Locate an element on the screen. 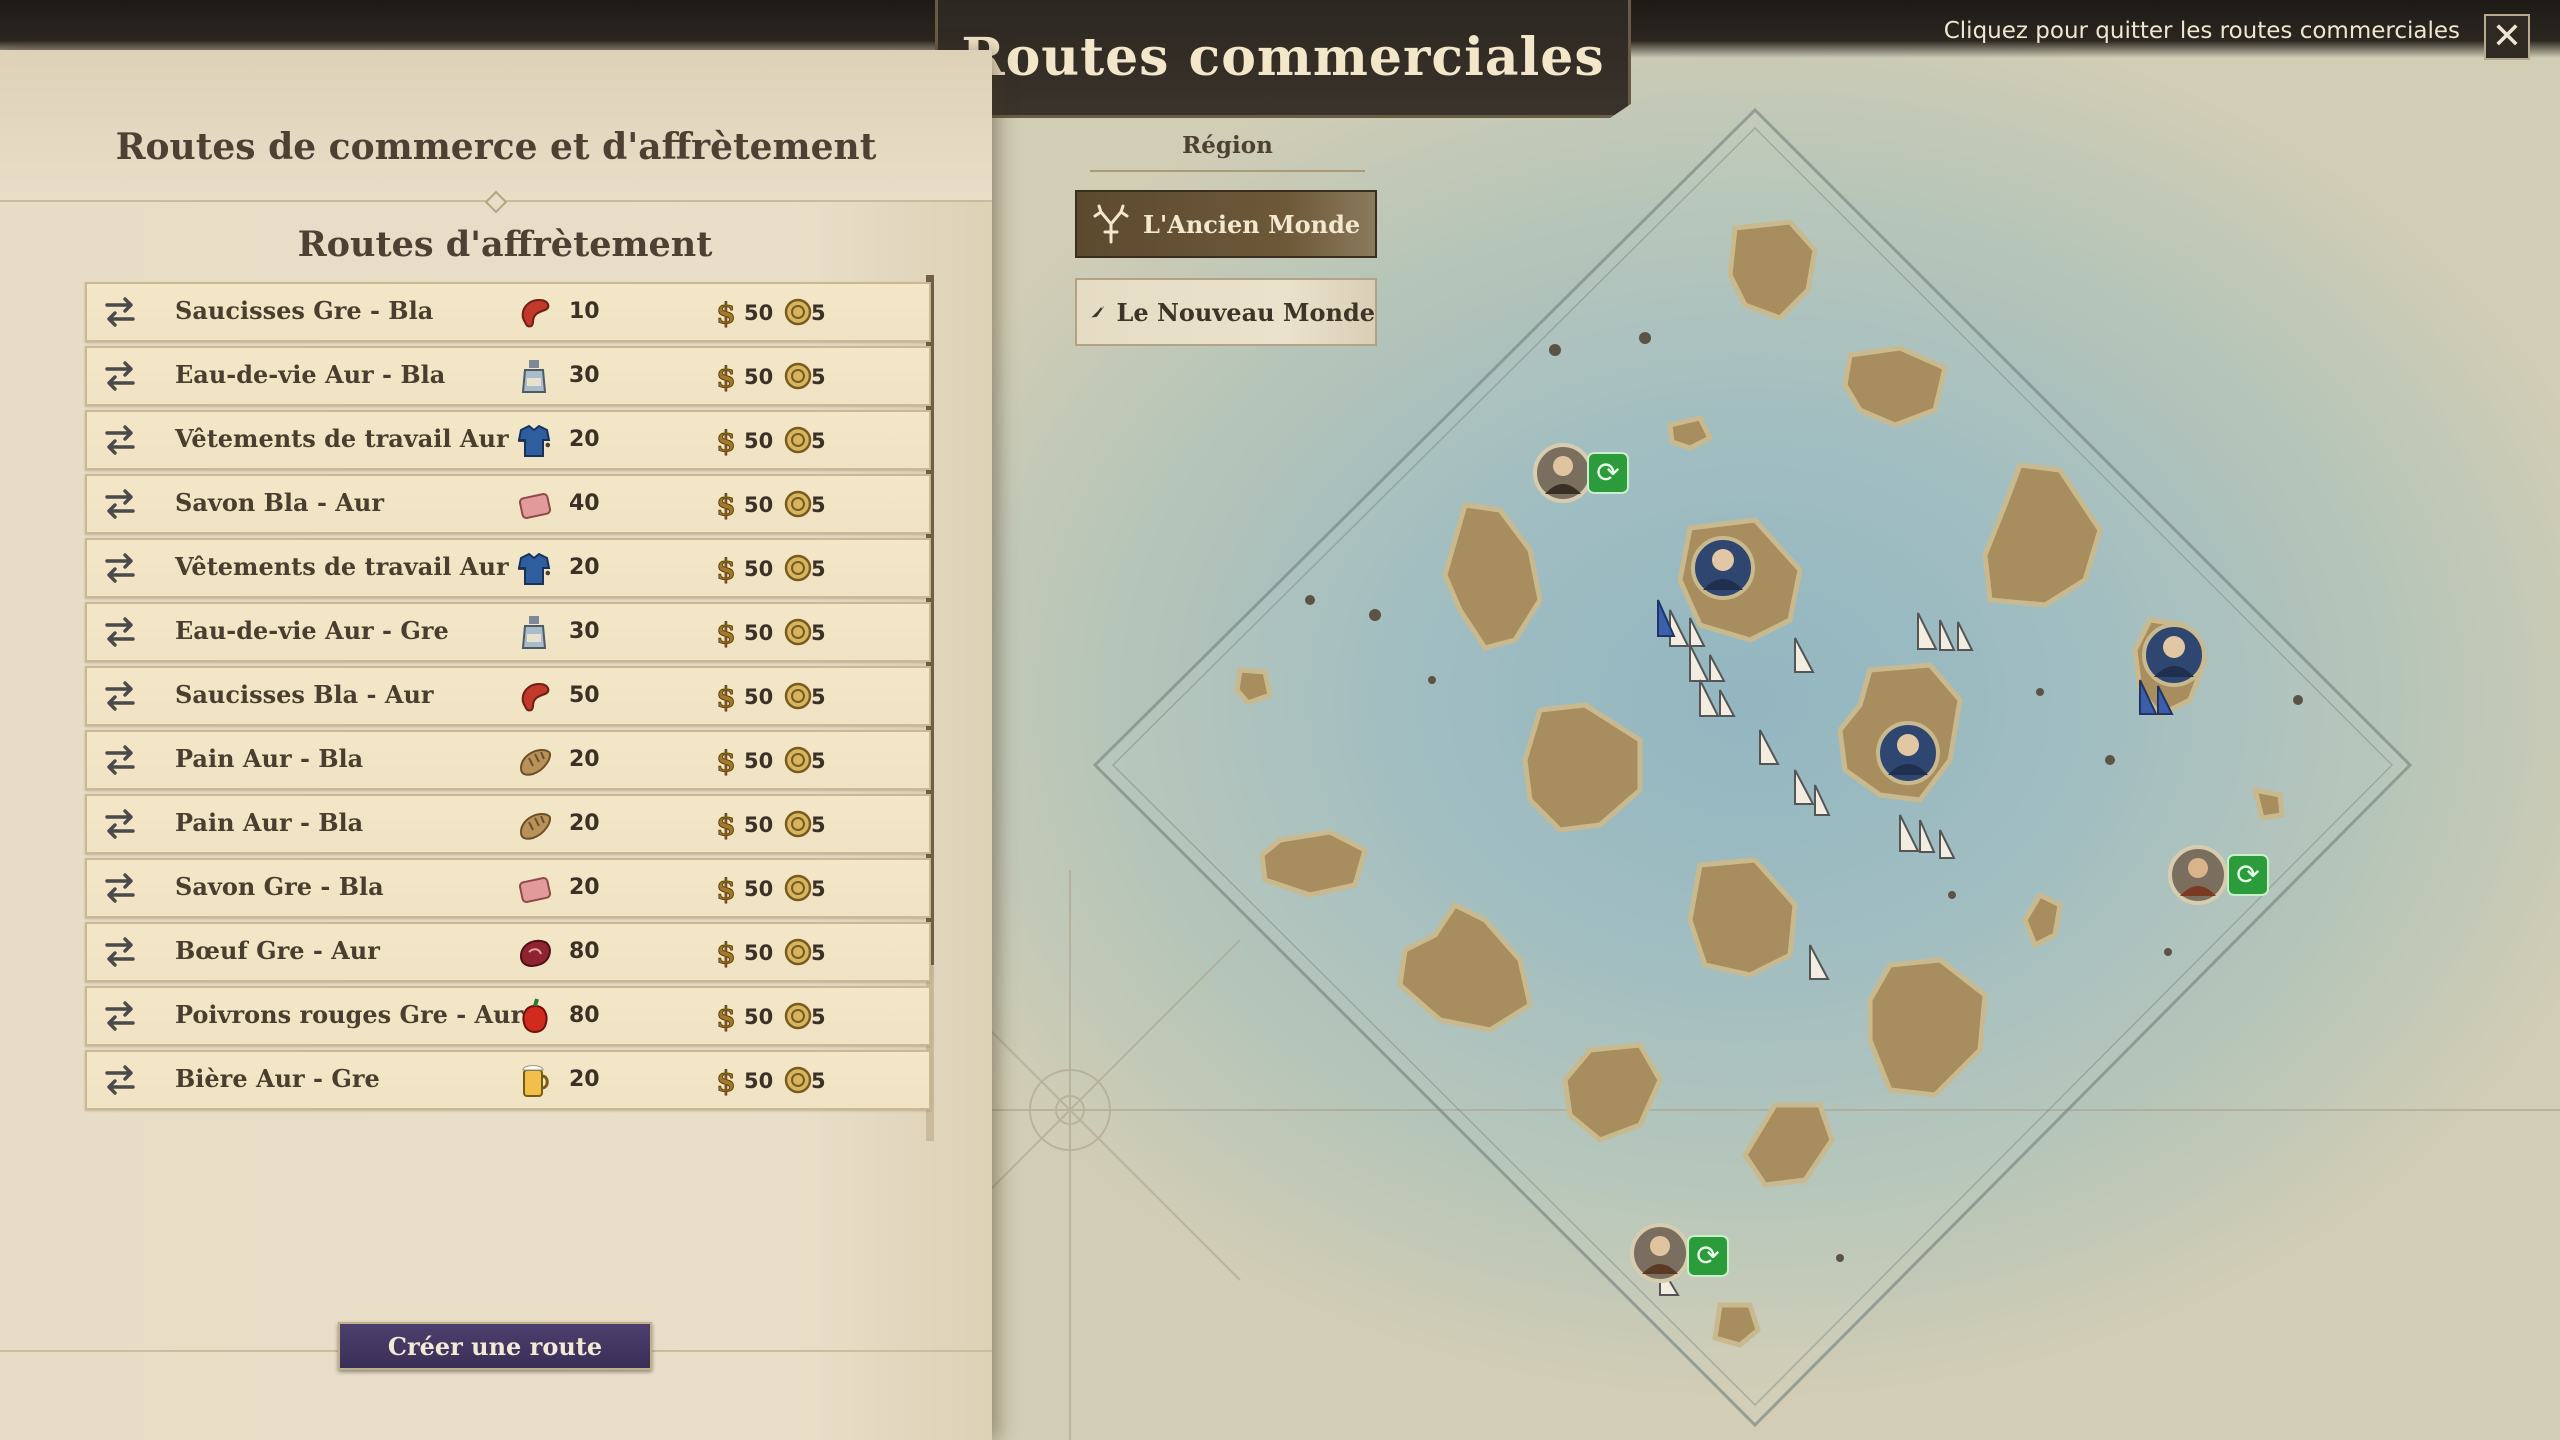  beef-icon is located at coordinates (535, 953).